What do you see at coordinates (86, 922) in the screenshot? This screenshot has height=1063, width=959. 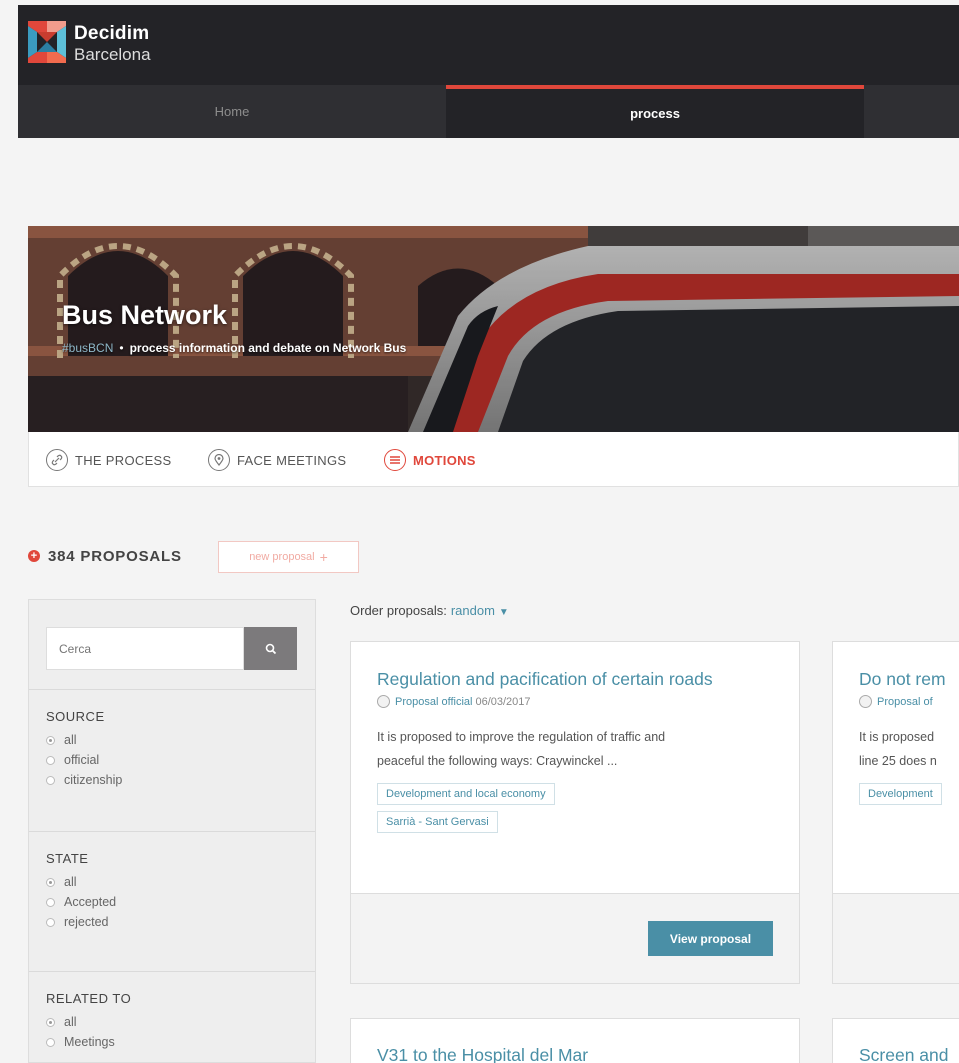 I see `option-label: rejected` at bounding box center [86, 922].